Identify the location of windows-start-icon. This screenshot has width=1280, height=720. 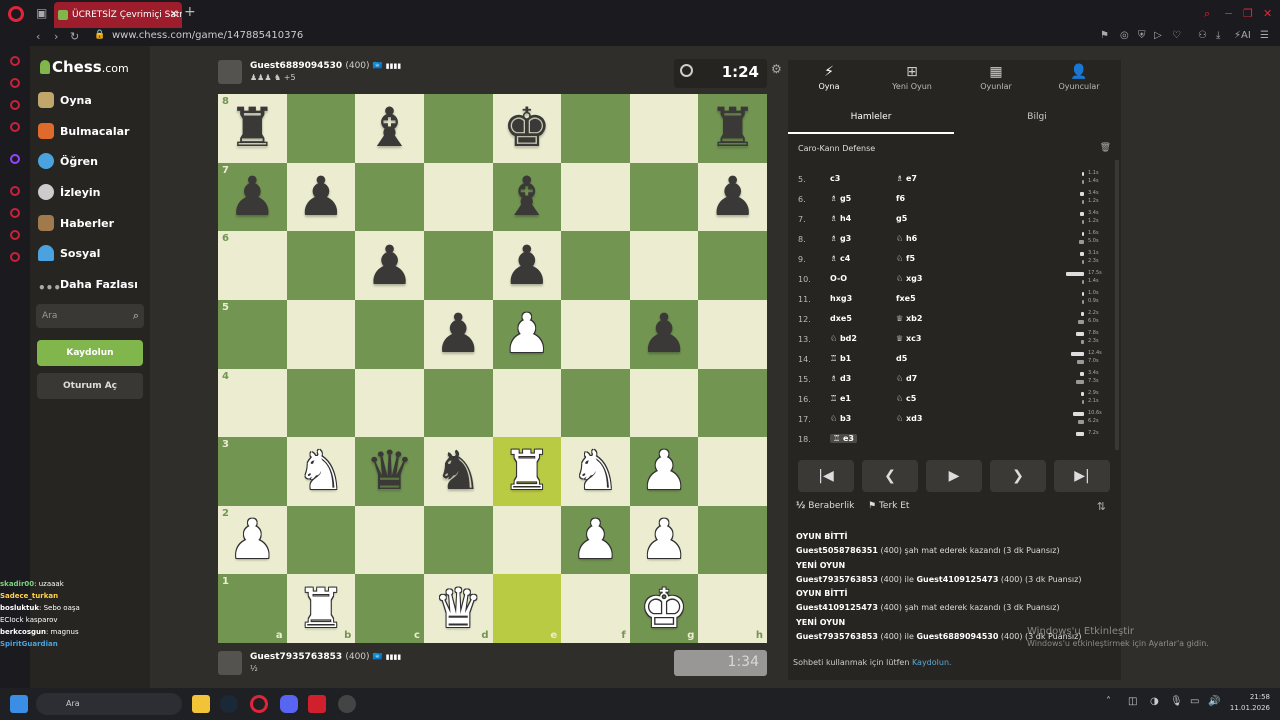
(19, 704).